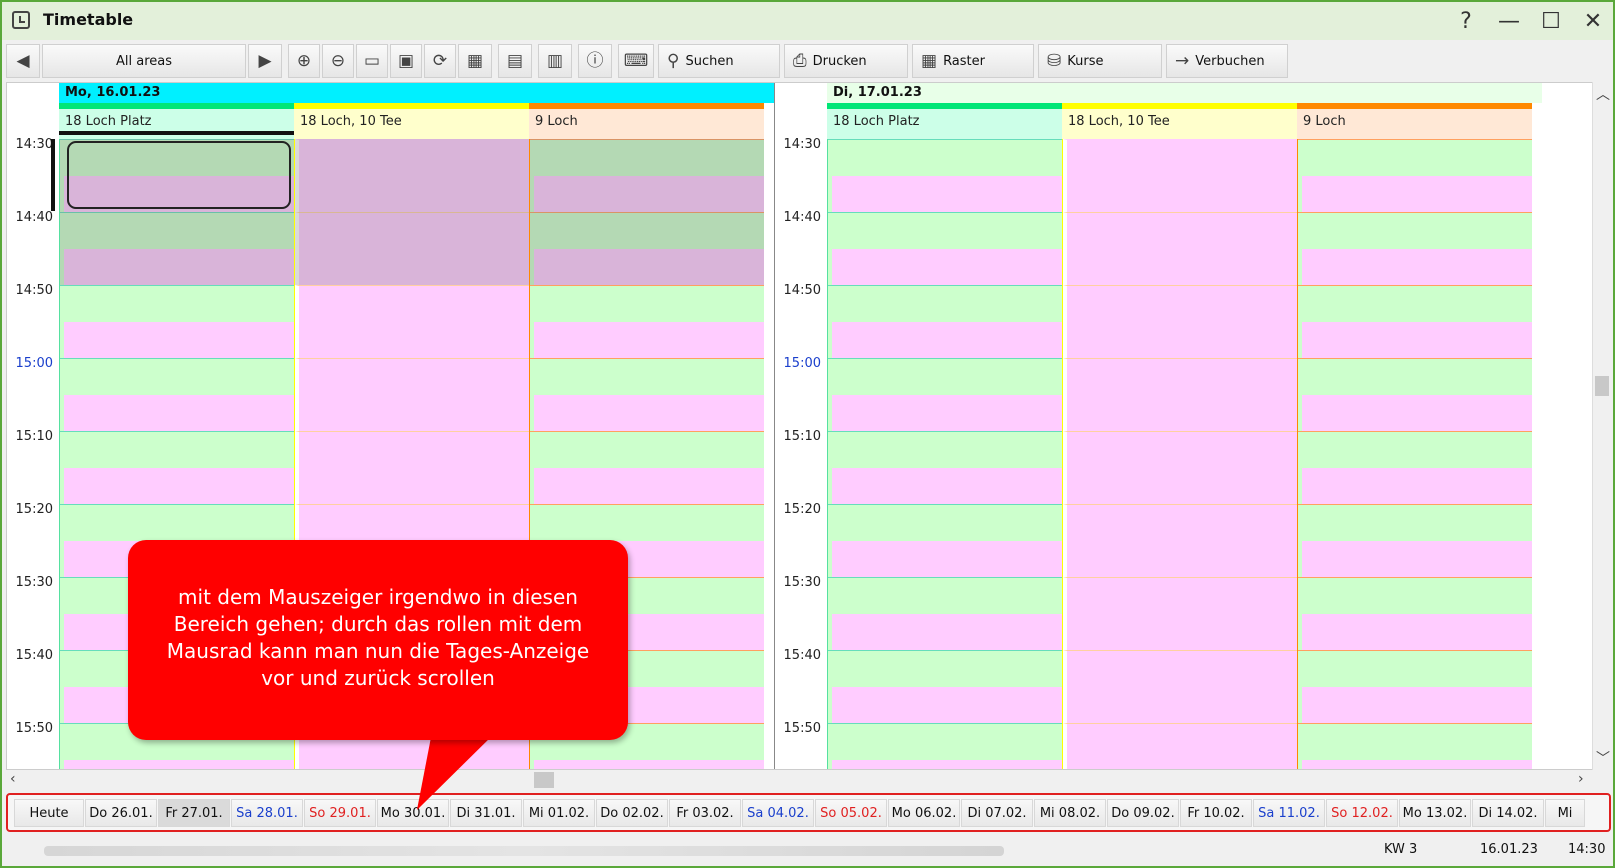  What do you see at coordinates (23, 61) in the screenshot?
I see `previous-area-button: ◀` at bounding box center [23, 61].